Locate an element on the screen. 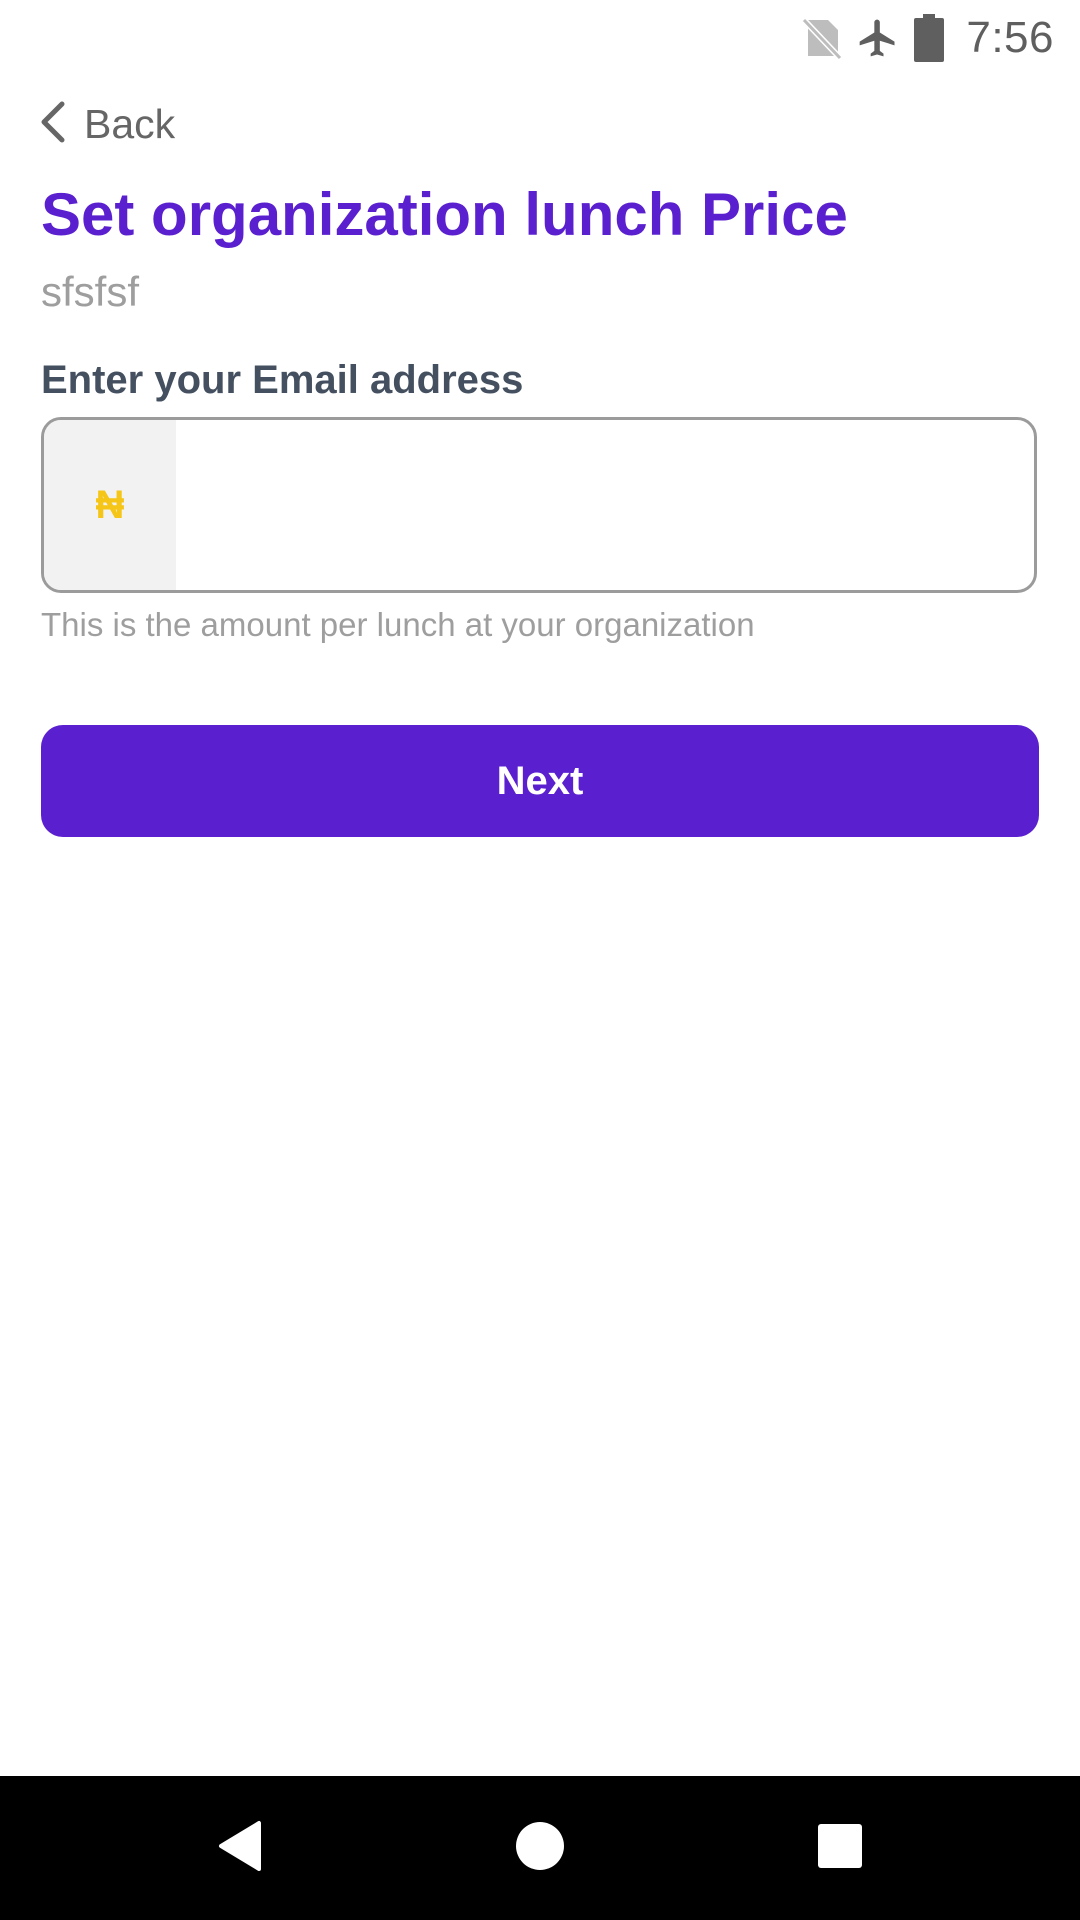 This screenshot has height=1920, width=1080. field-label: Enter your Email address is located at coordinates (282, 380).